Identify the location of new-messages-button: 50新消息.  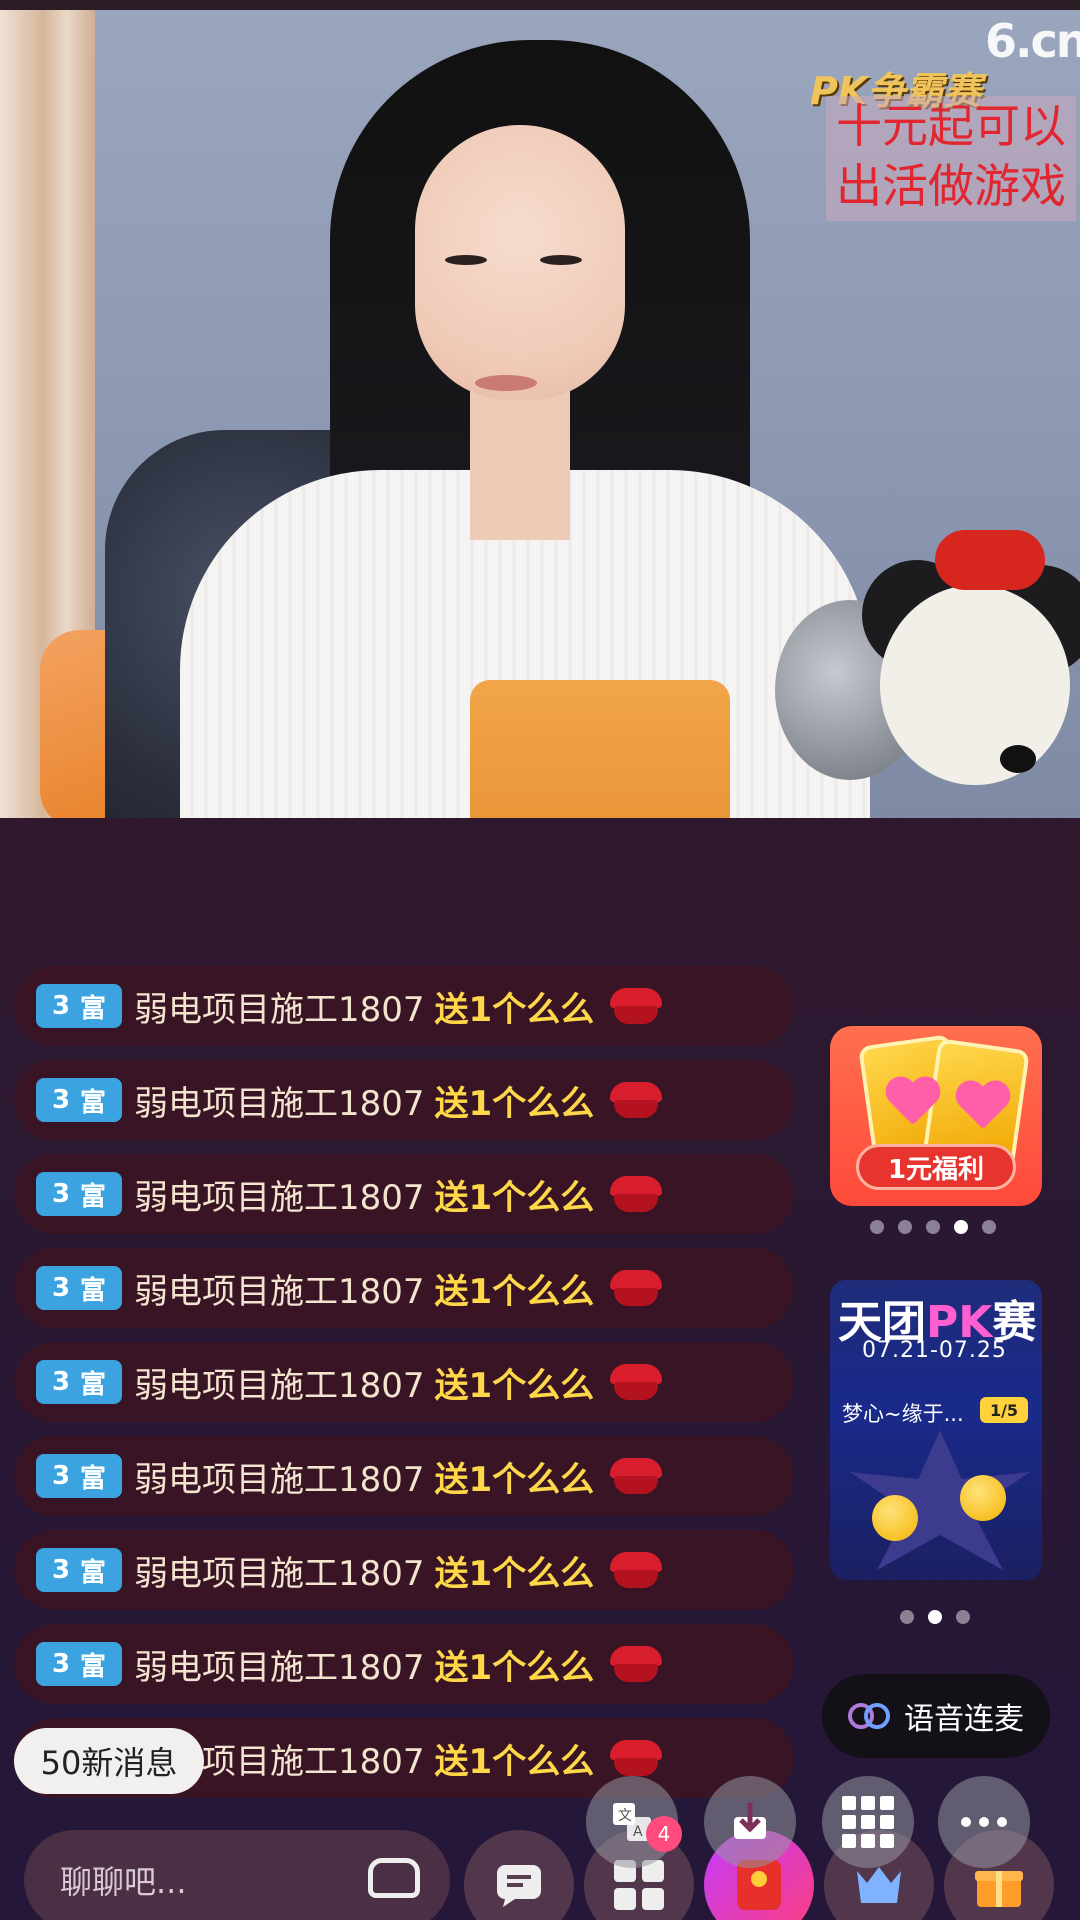
(109, 1761).